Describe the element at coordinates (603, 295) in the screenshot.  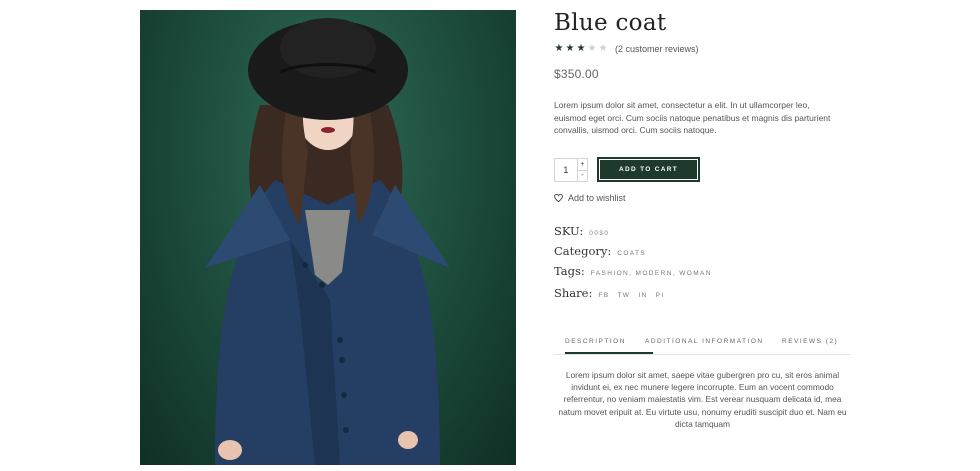
I see `share-facebook-link: FB` at that location.